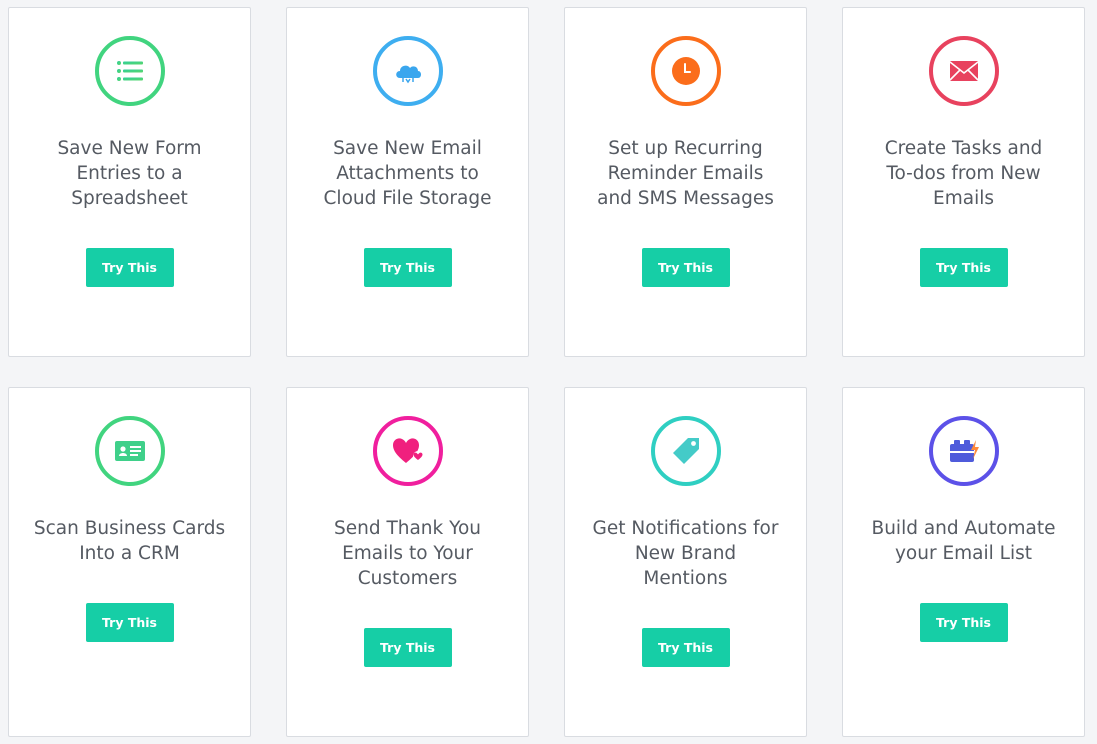 This screenshot has height=744, width=1097. What do you see at coordinates (129, 451) in the screenshot?
I see `id-card-icon` at bounding box center [129, 451].